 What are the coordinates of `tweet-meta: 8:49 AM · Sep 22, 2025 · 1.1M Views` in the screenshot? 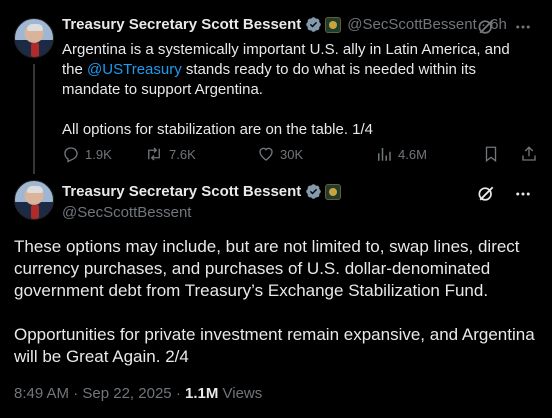 It's located at (138, 393).